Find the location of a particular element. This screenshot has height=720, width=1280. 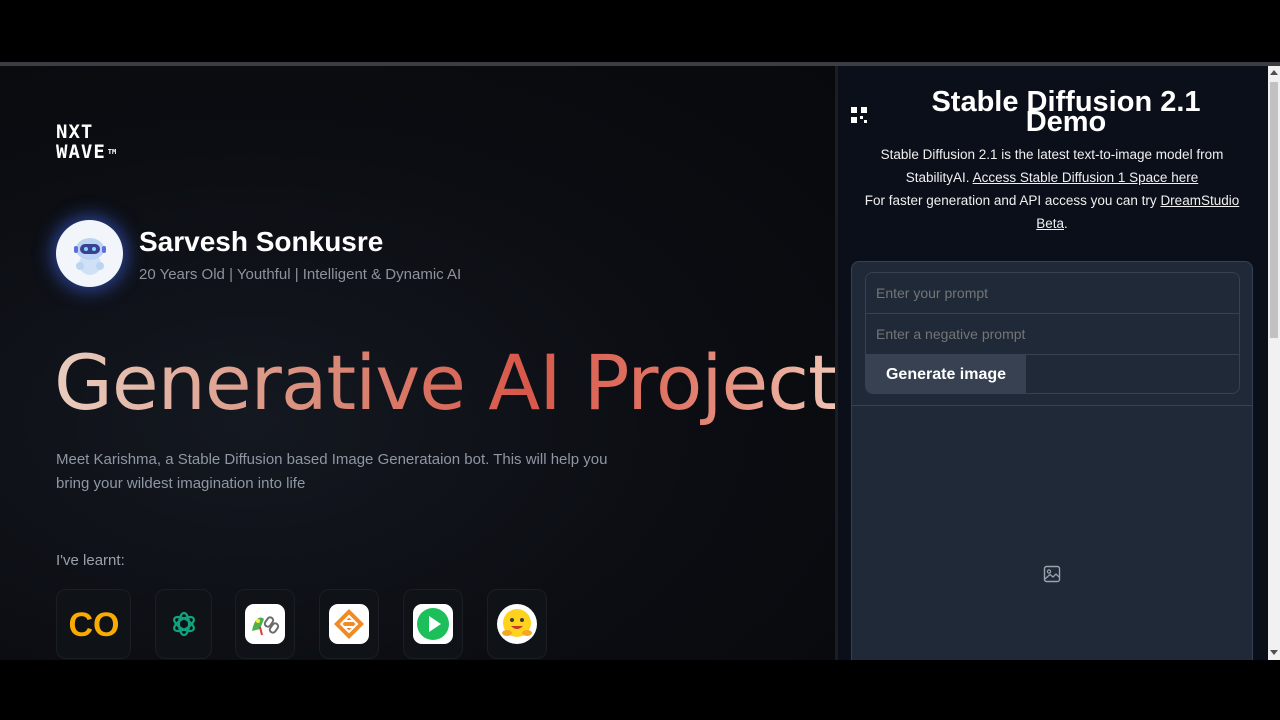

scroll-down-arrow-icon is located at coordinates (1274, 652).